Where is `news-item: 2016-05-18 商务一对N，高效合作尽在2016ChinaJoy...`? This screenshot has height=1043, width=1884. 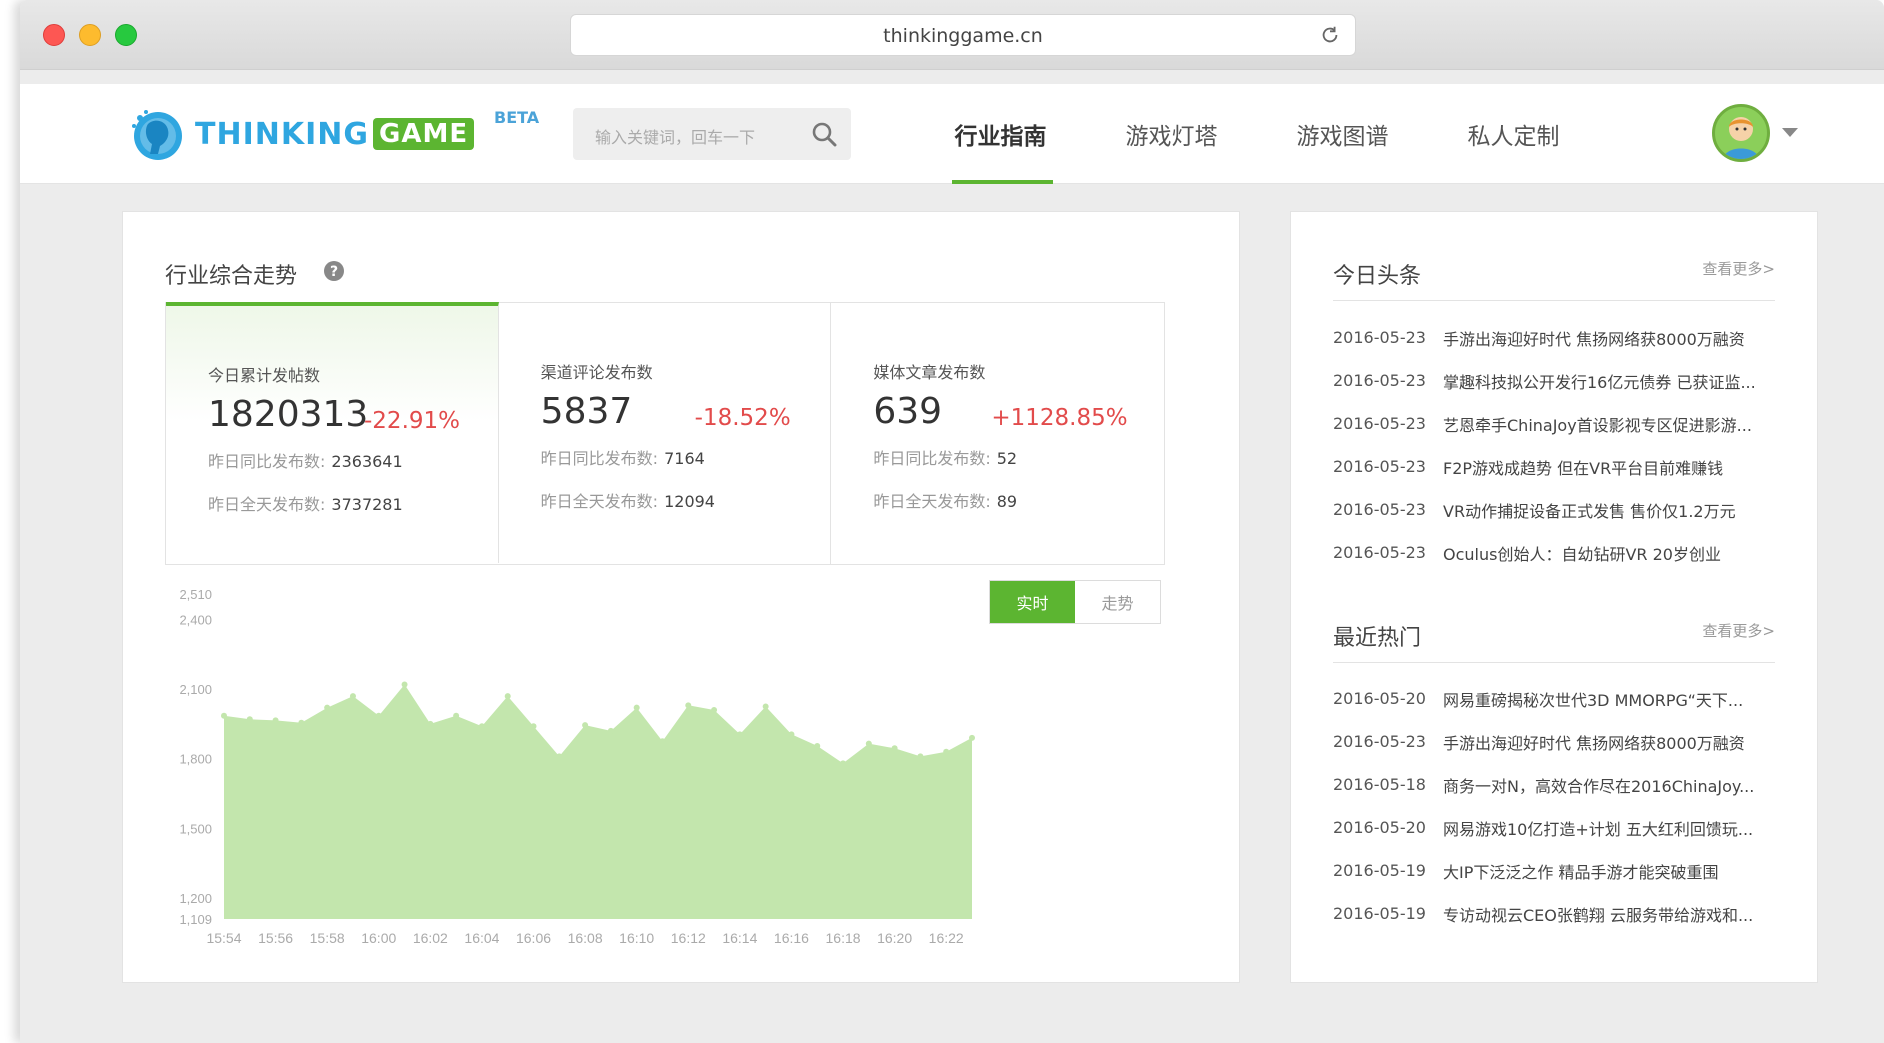
news-item: 2016-05-18 商务一对N，高效合作尽在2016ChinaJoy... is located at coordinates (1555, 784).